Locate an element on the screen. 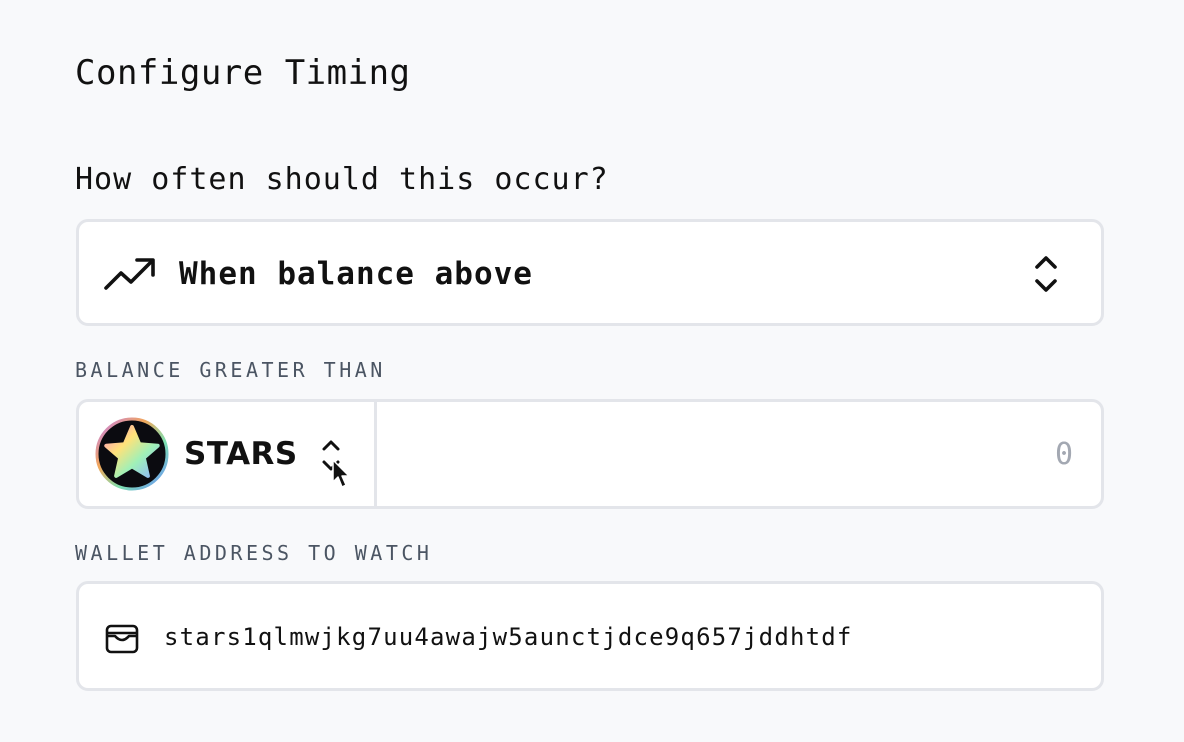 The image size is (1184, 742). chevrons-up-down-icon is located at coordinates (1046, 274).